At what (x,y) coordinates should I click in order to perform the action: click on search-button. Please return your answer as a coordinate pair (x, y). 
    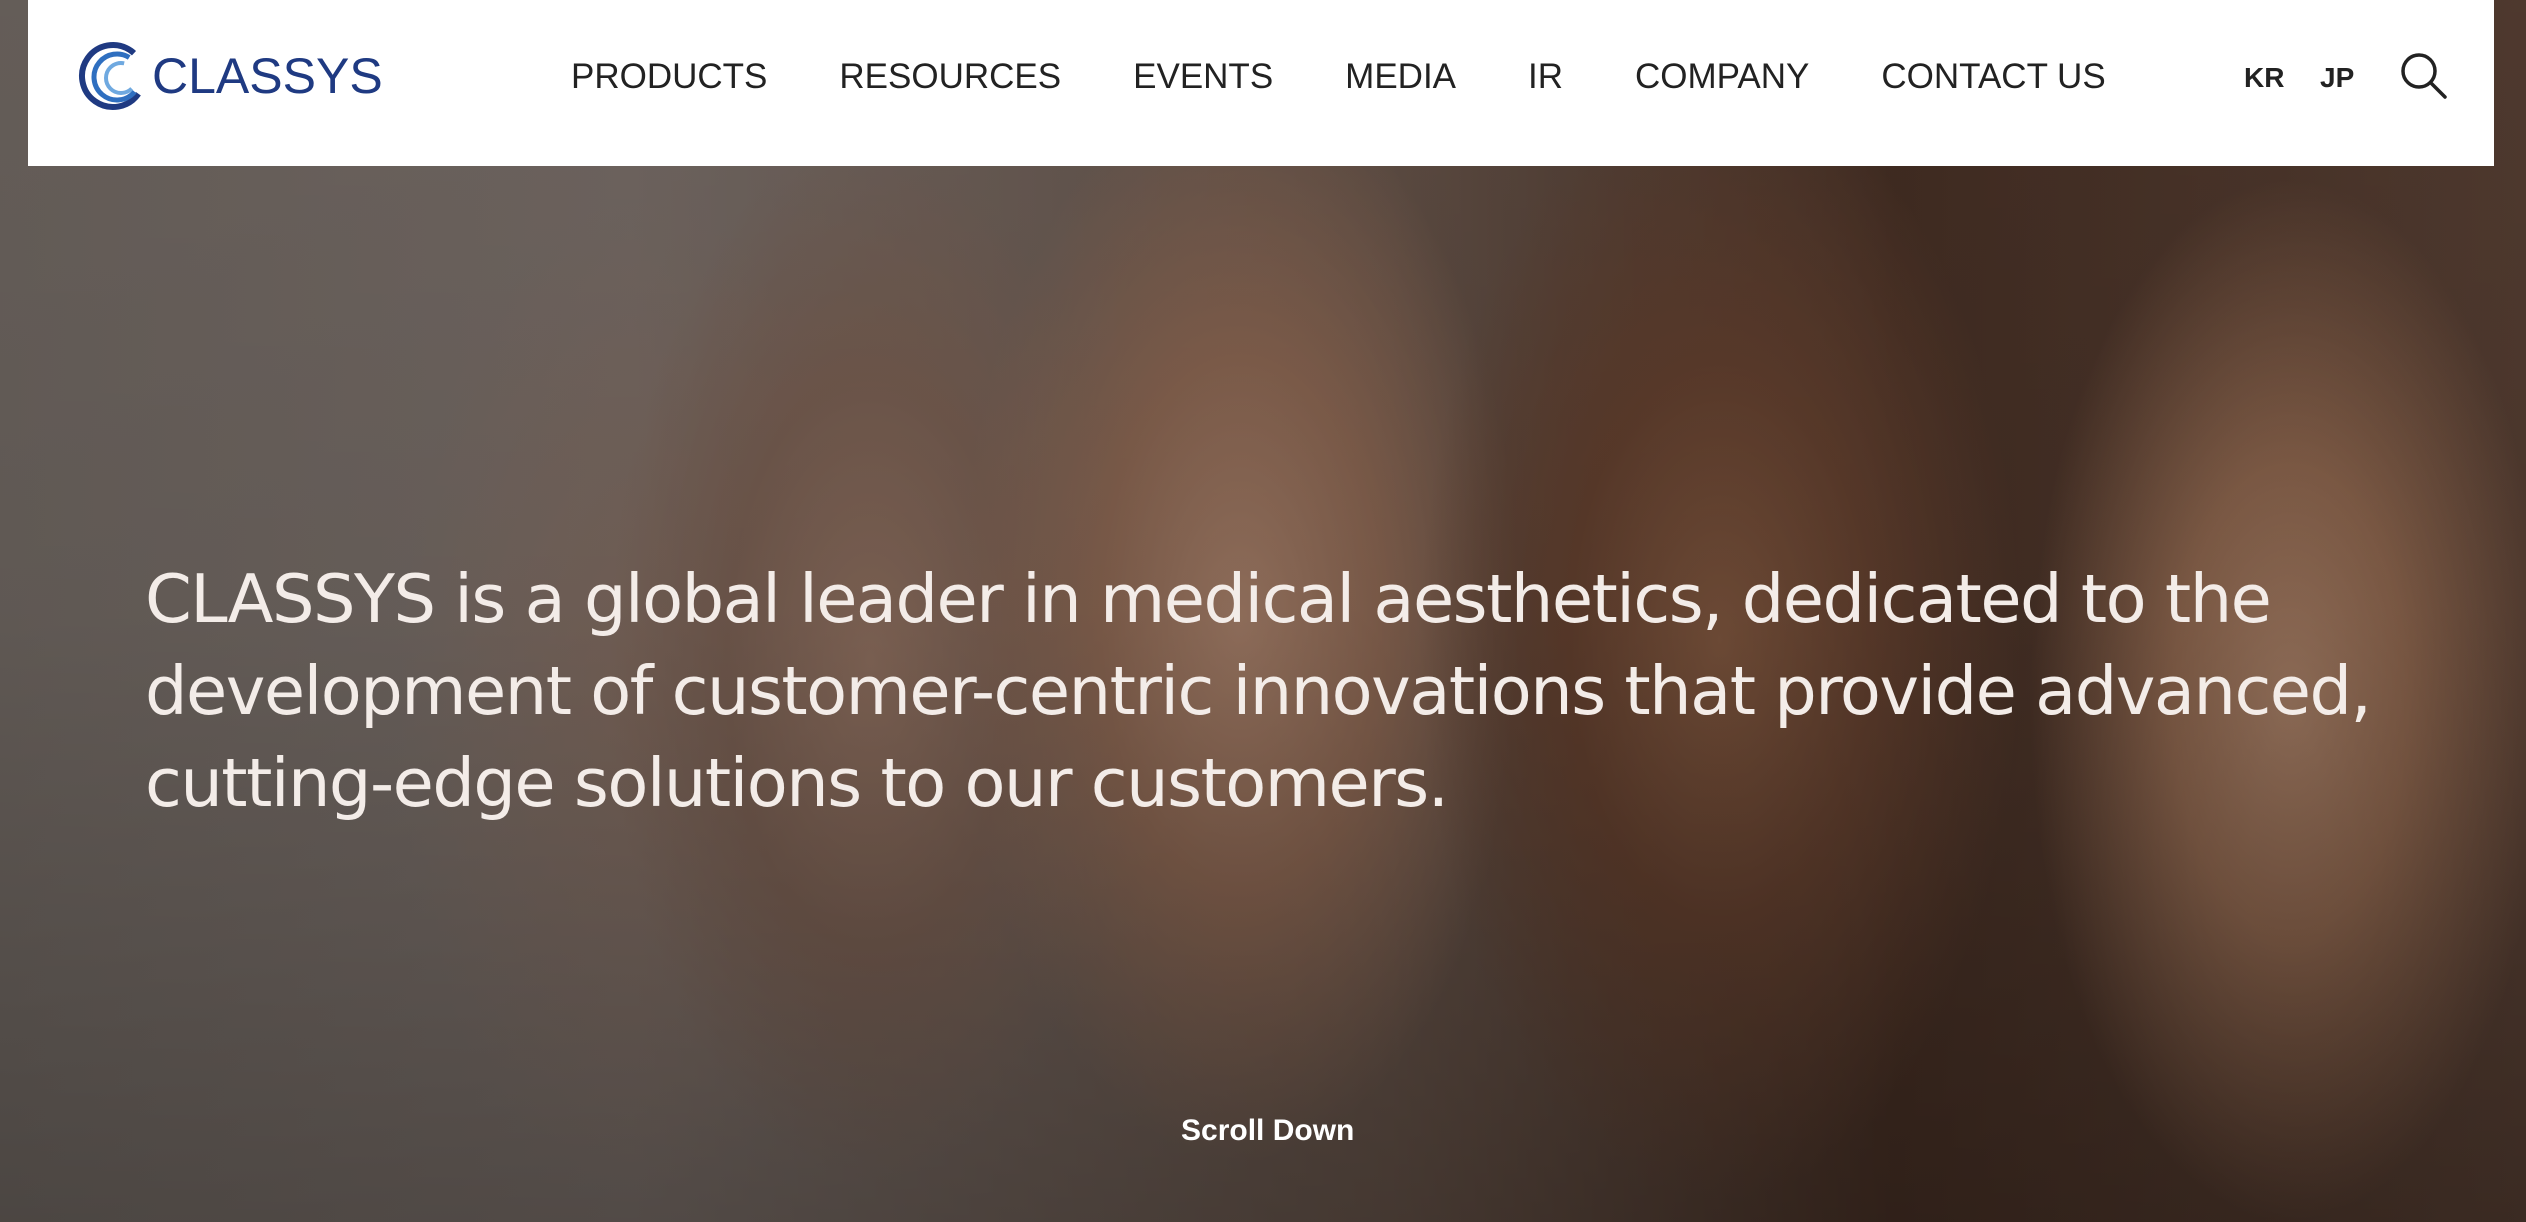
    Looking at the image, I should click on (2424, 76).